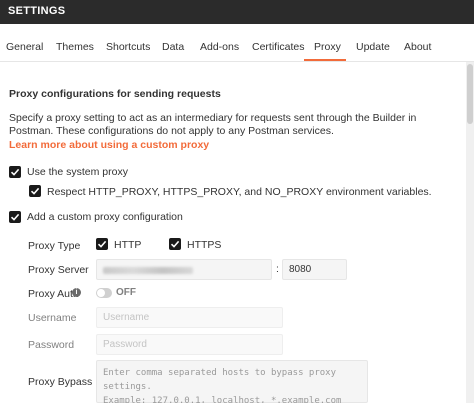 The height and width of the screenshot is (403, 474). What do you see at coordinates (314, 269) in the screenshot?
I see `proxy-port-input: 8080` at bounding box center [314, 269].